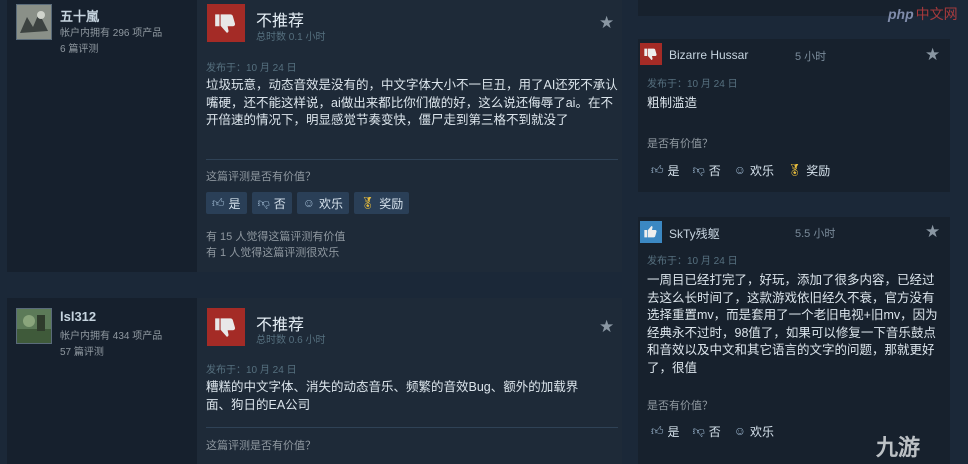  Describe the element at coordinates (79, 15) in the screenshot. I see `reviewer-name: 五十嵐` at that location.